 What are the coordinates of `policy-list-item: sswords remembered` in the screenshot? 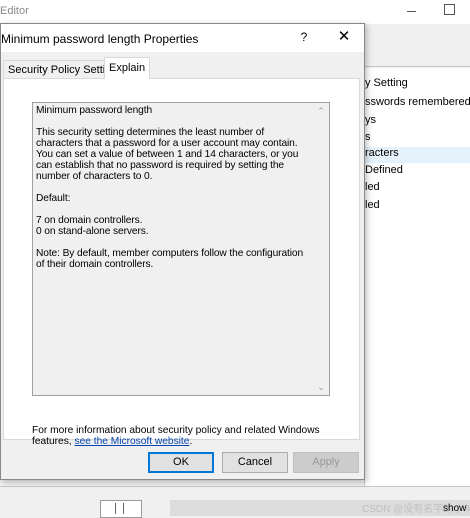 It's located at (417, 104).